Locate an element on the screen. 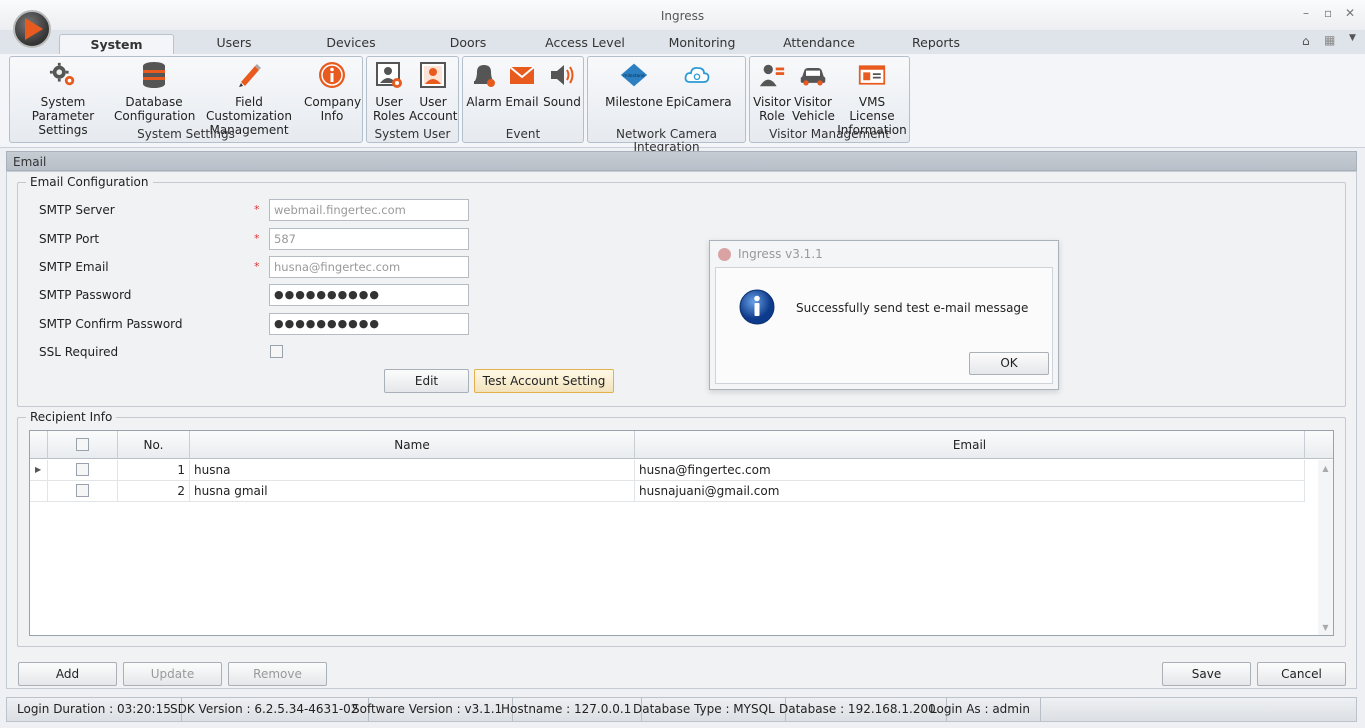  status-software-version: Software Version : v3.1.1 is located at coordinates (428, 709).